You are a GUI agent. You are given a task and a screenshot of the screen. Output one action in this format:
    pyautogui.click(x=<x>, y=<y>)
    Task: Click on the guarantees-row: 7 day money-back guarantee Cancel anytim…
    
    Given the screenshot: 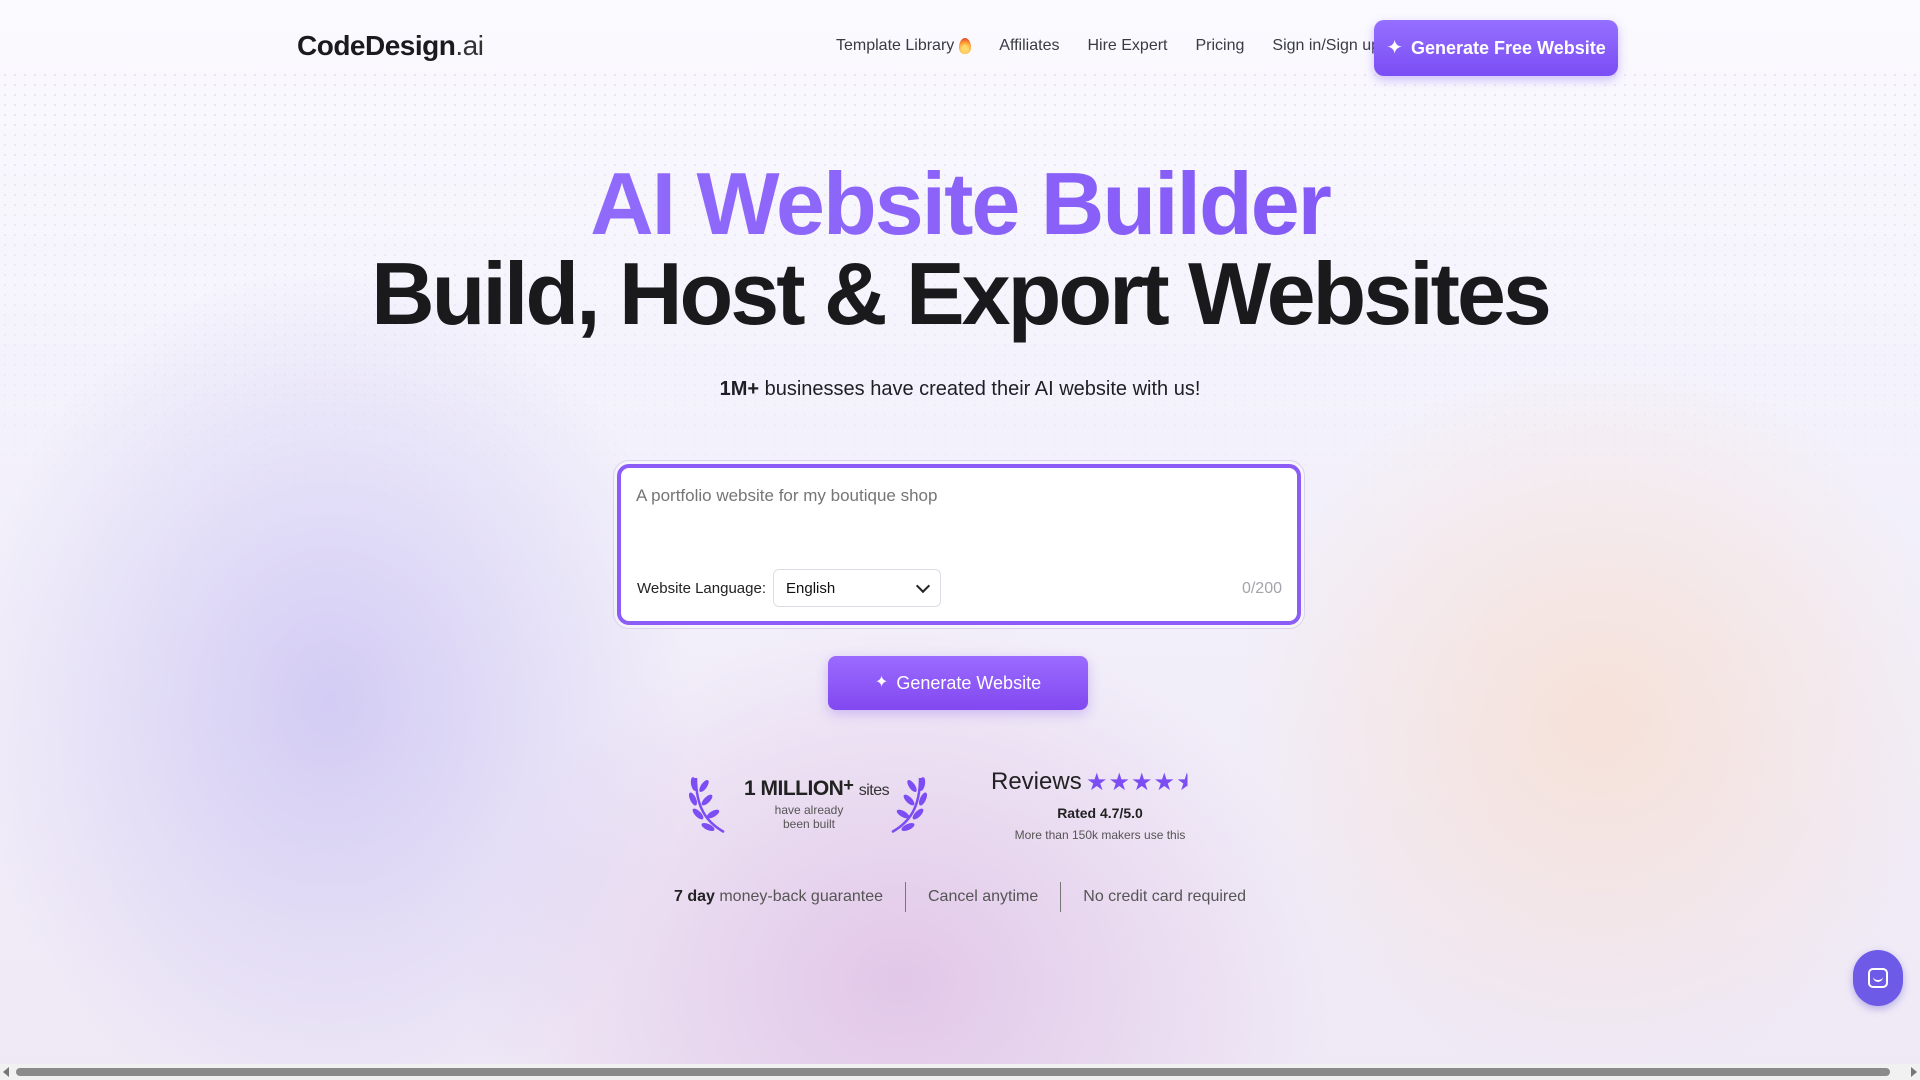 What is the action you would take?
    pyautogui.click(x=960, y=897)
    